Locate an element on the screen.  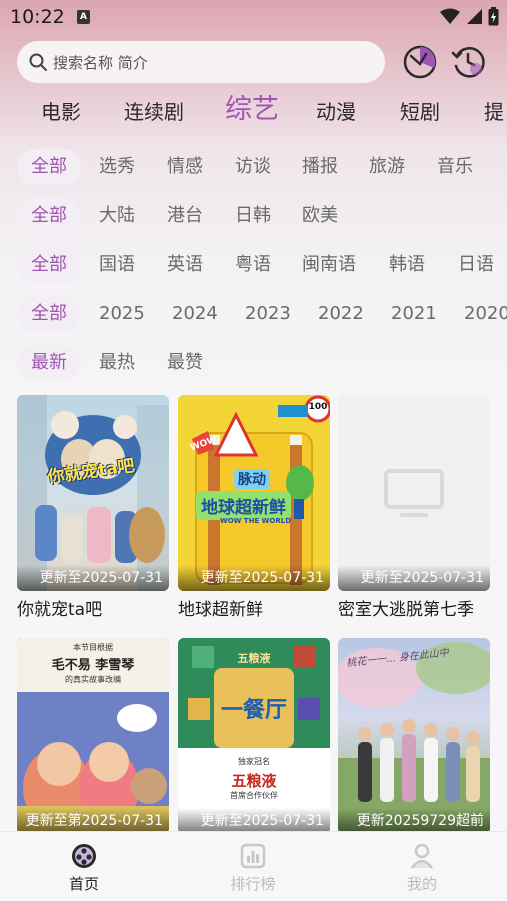
tab-more: 提 is located at coordinates (494, 112).